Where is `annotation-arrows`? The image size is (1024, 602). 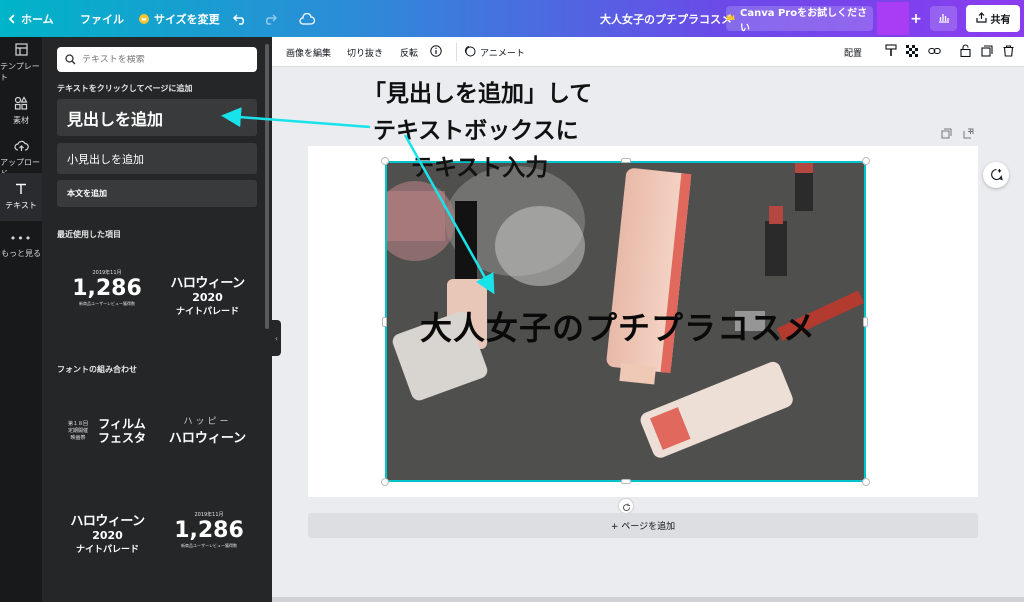
annotation-arrows is located at coordinates (358, 201).